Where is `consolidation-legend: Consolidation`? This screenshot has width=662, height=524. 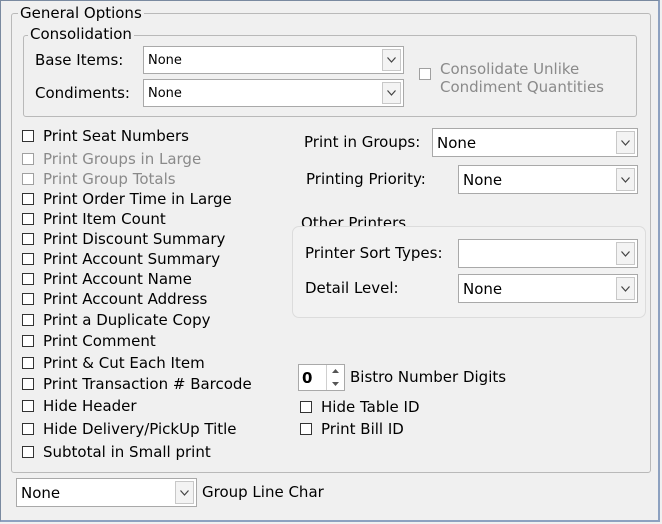
consolidation-legend: Consolidation is located at coordinates (81, 34).